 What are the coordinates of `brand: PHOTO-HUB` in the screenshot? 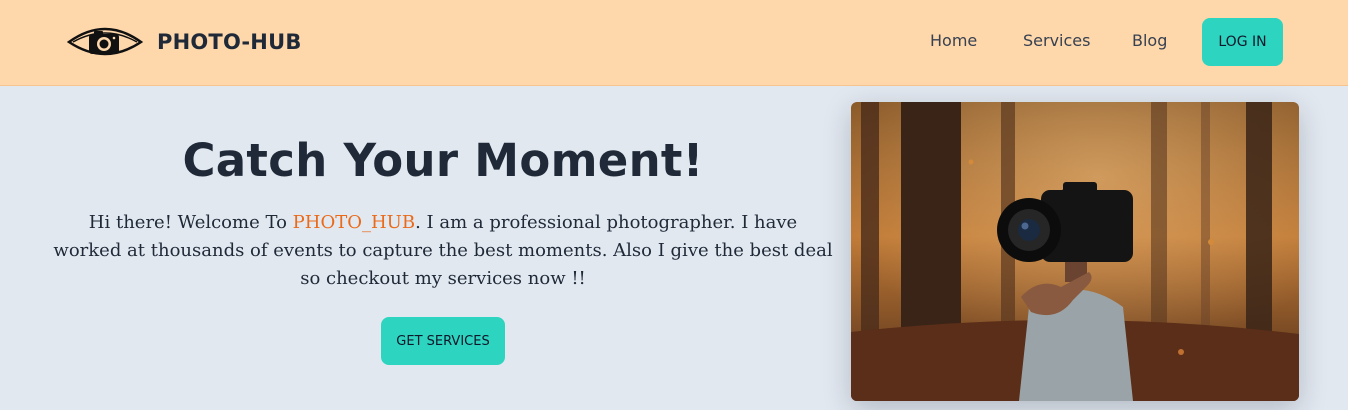 It's located at (184, 42).